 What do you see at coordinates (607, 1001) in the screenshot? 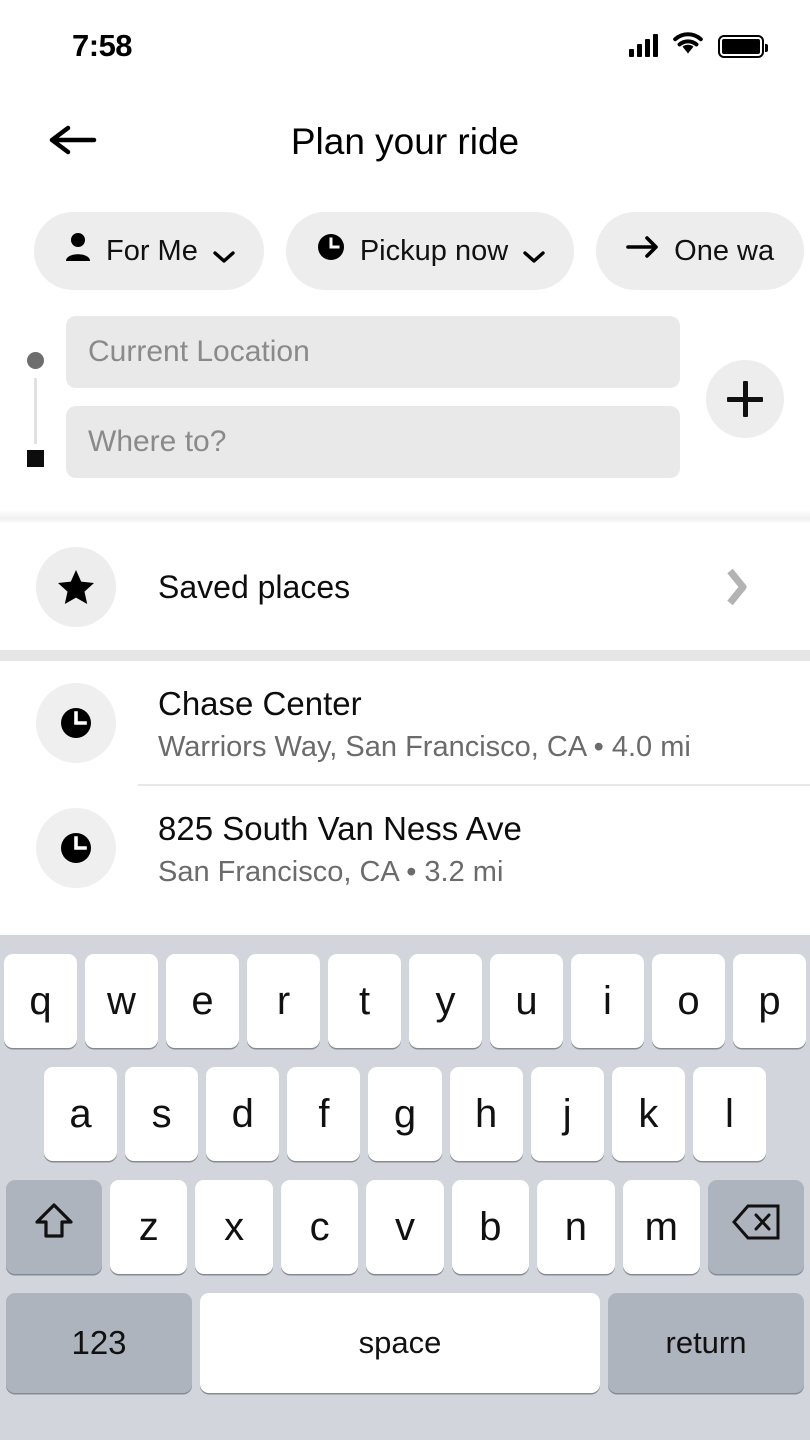
I see `key-i: i` at bounding box center [607, 1001].